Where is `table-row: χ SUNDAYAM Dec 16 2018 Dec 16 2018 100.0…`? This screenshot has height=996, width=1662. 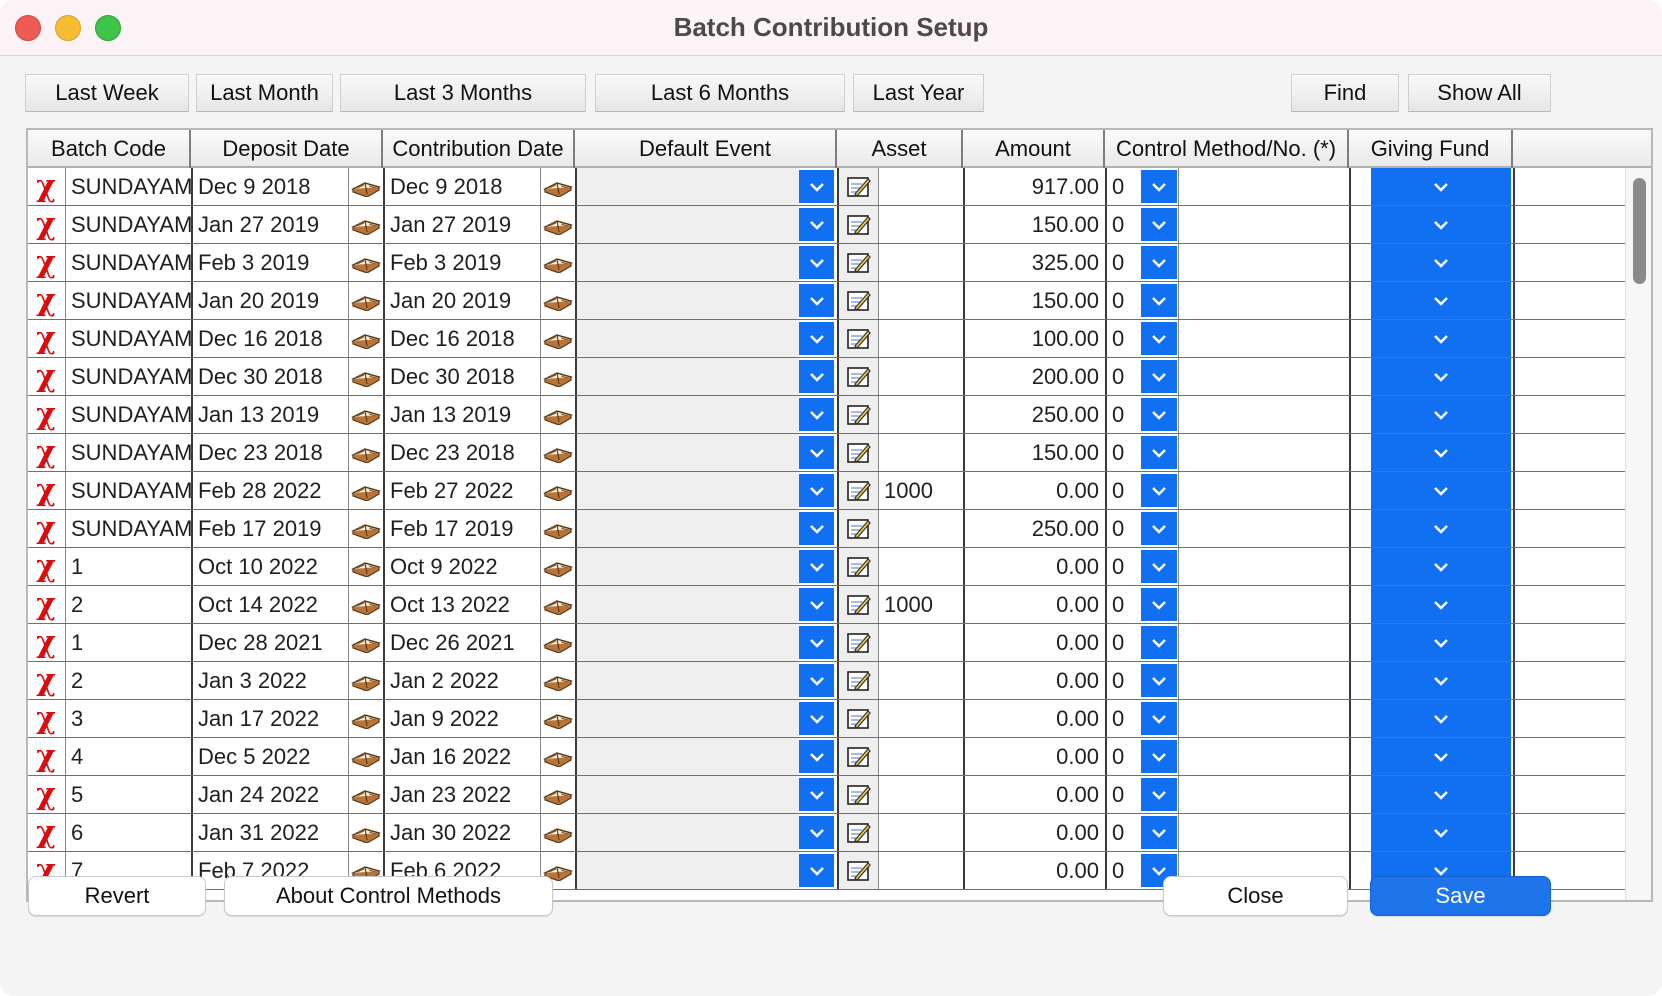 table-row: χ SUNDAYAM Dec 16 2018 Dec 16 2018 100.0… is located at coordinates (828, 339).